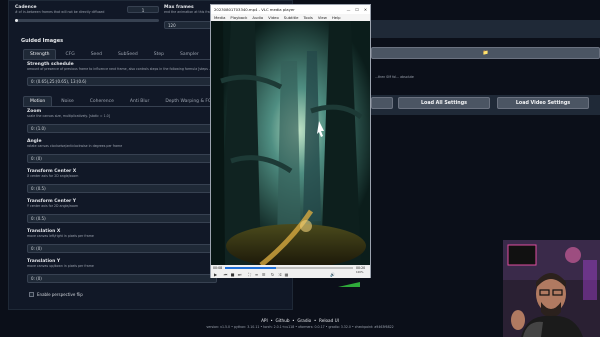 This screenshot has height=337, width=600. I want to click on folder-button: 📁, so click(485, 53).